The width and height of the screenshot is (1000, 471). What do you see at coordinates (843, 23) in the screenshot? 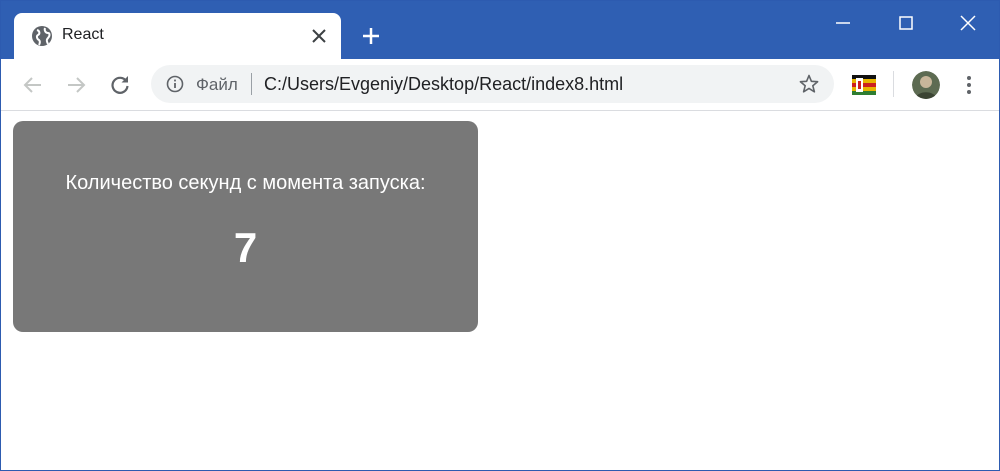
I see `minimize-icon` at bounding box center [843, 23].